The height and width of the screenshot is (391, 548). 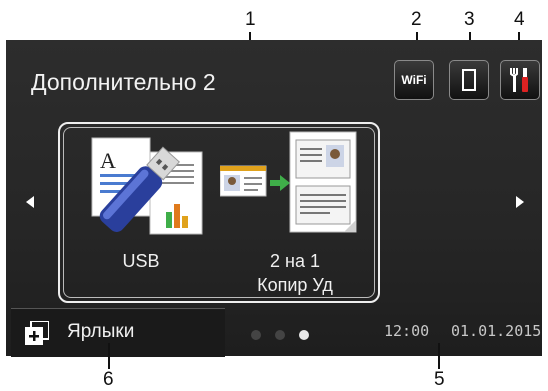 I want to click on id-copy-label-line2: Копир Уд, so click(x=295, y=285).